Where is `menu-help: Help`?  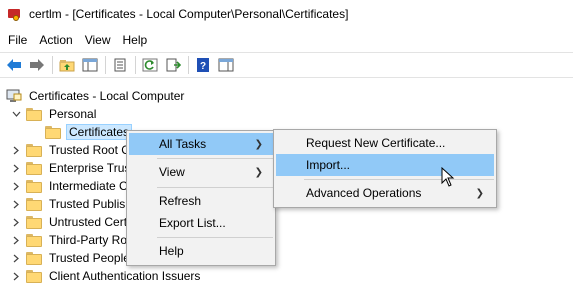 menu-help: Help is located at coordinates (135, 40).